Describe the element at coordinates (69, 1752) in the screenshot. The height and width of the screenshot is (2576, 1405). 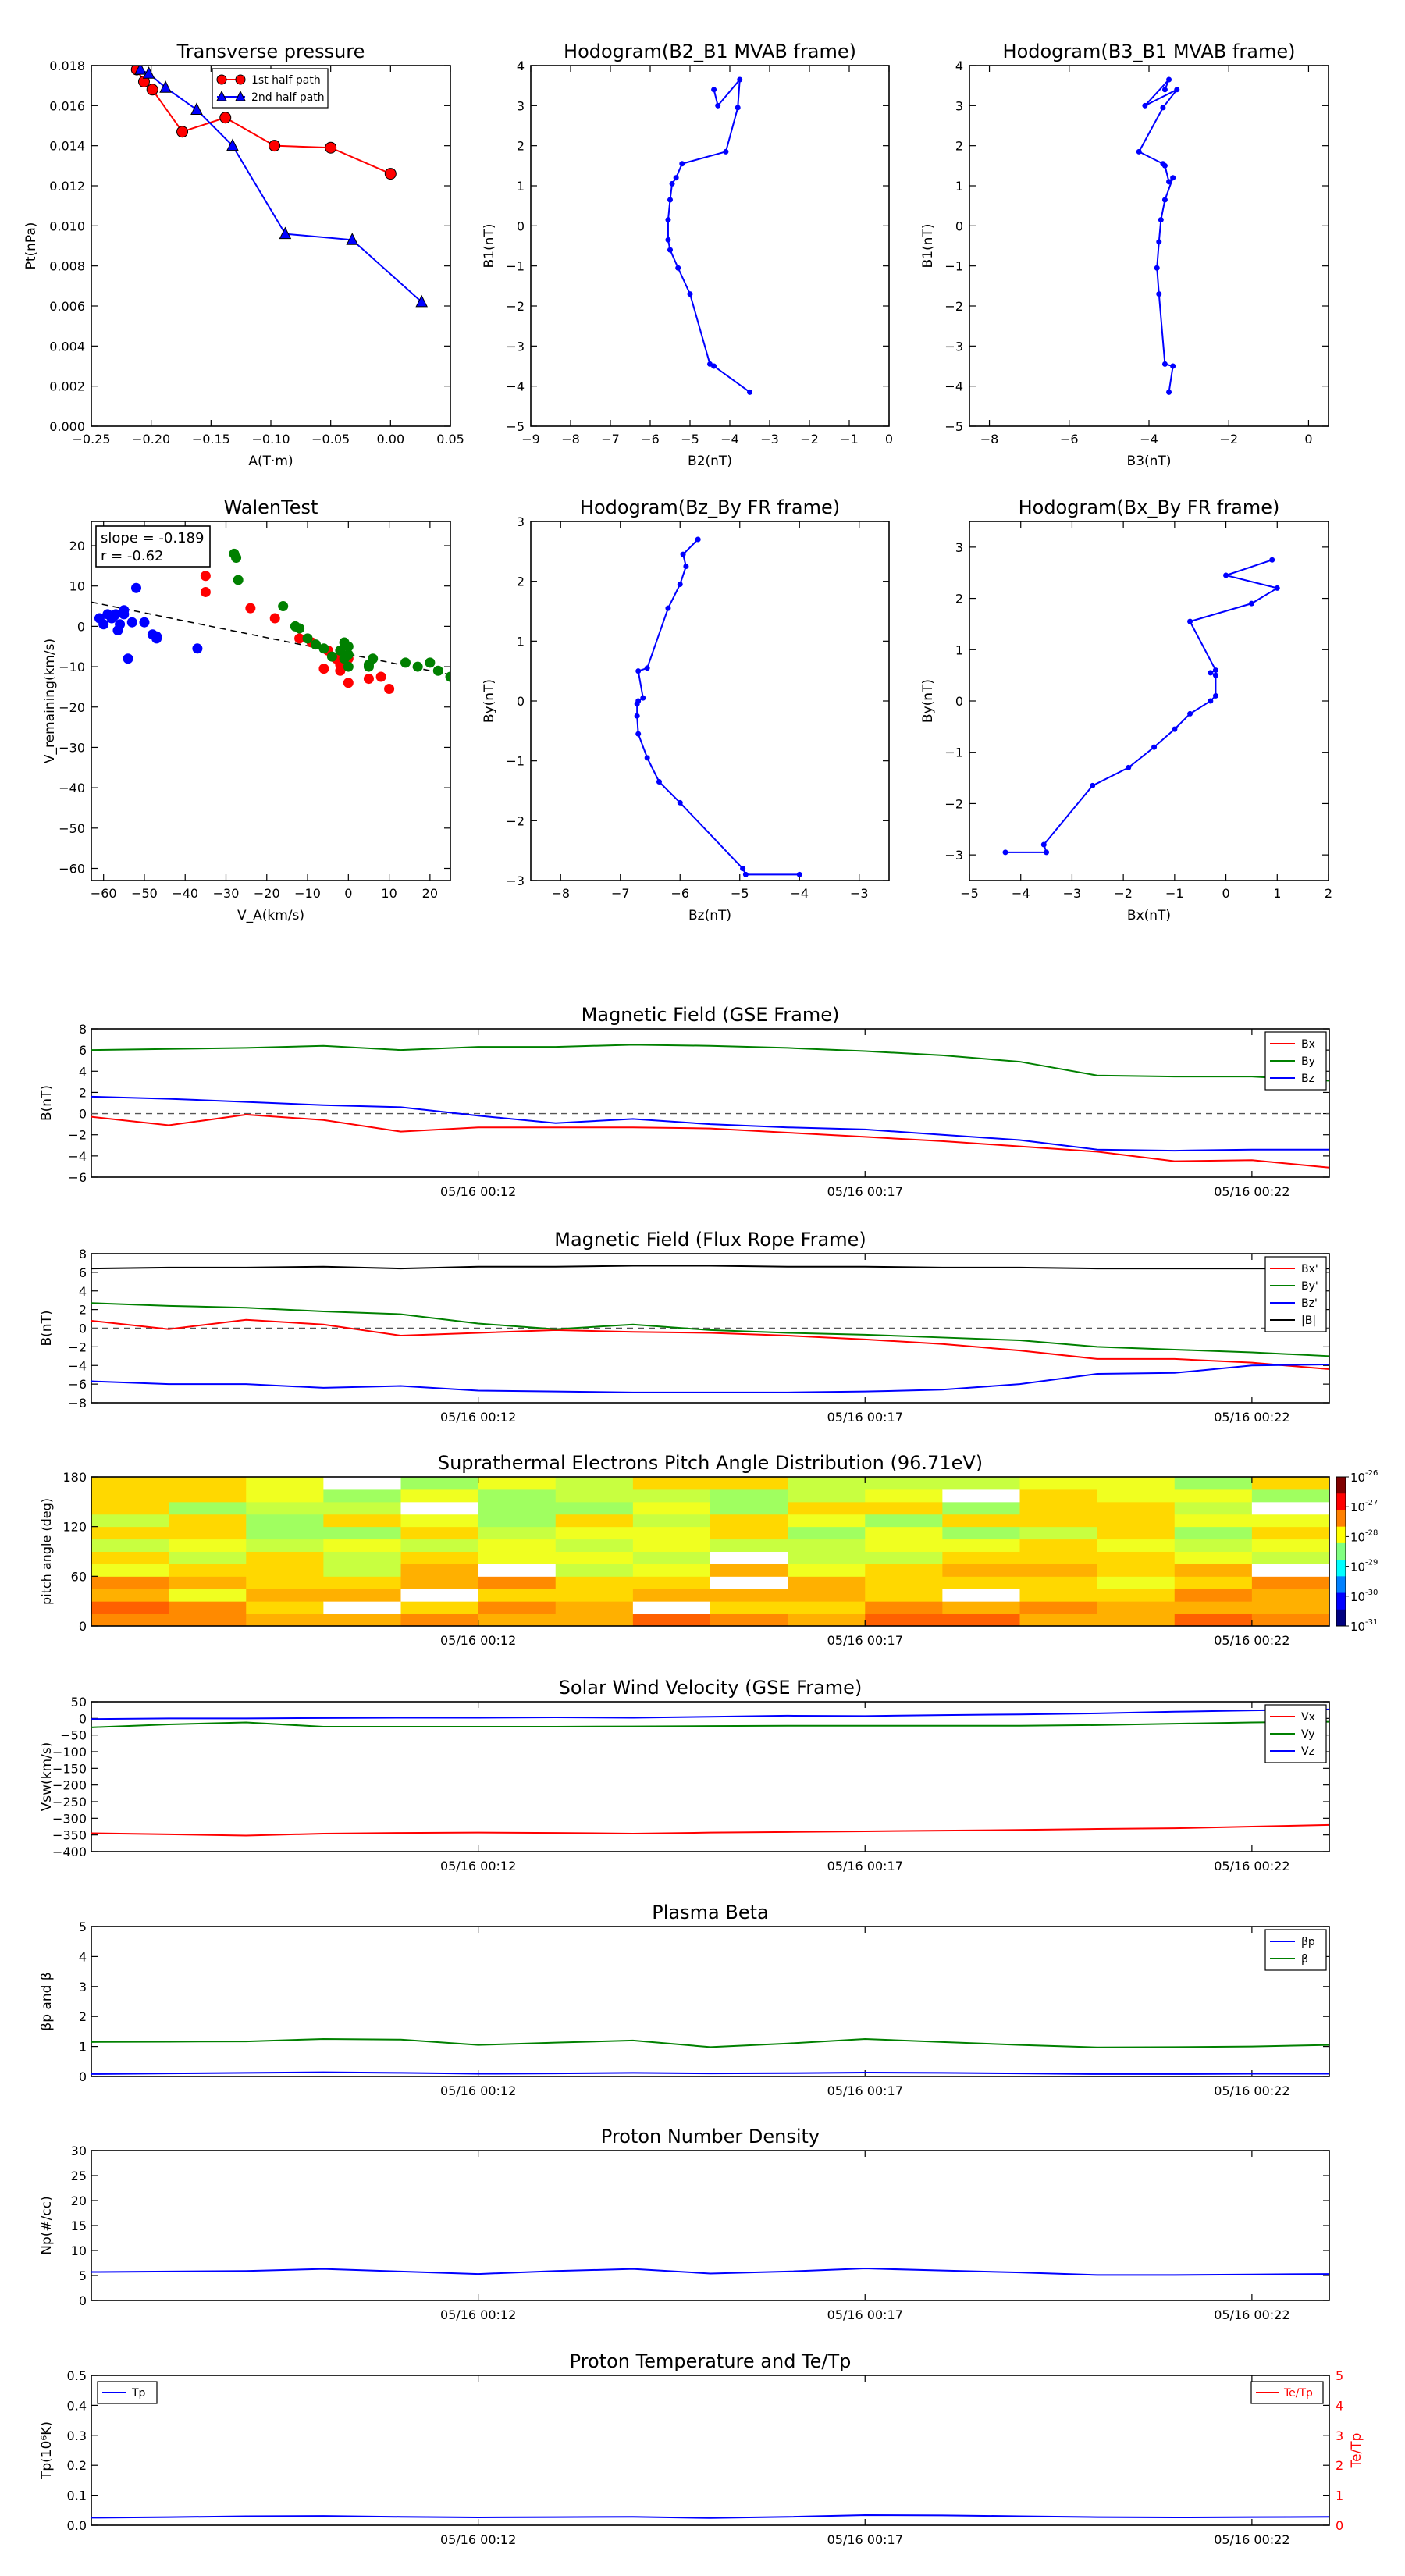
I see `y-tick-label: −100` at that location.